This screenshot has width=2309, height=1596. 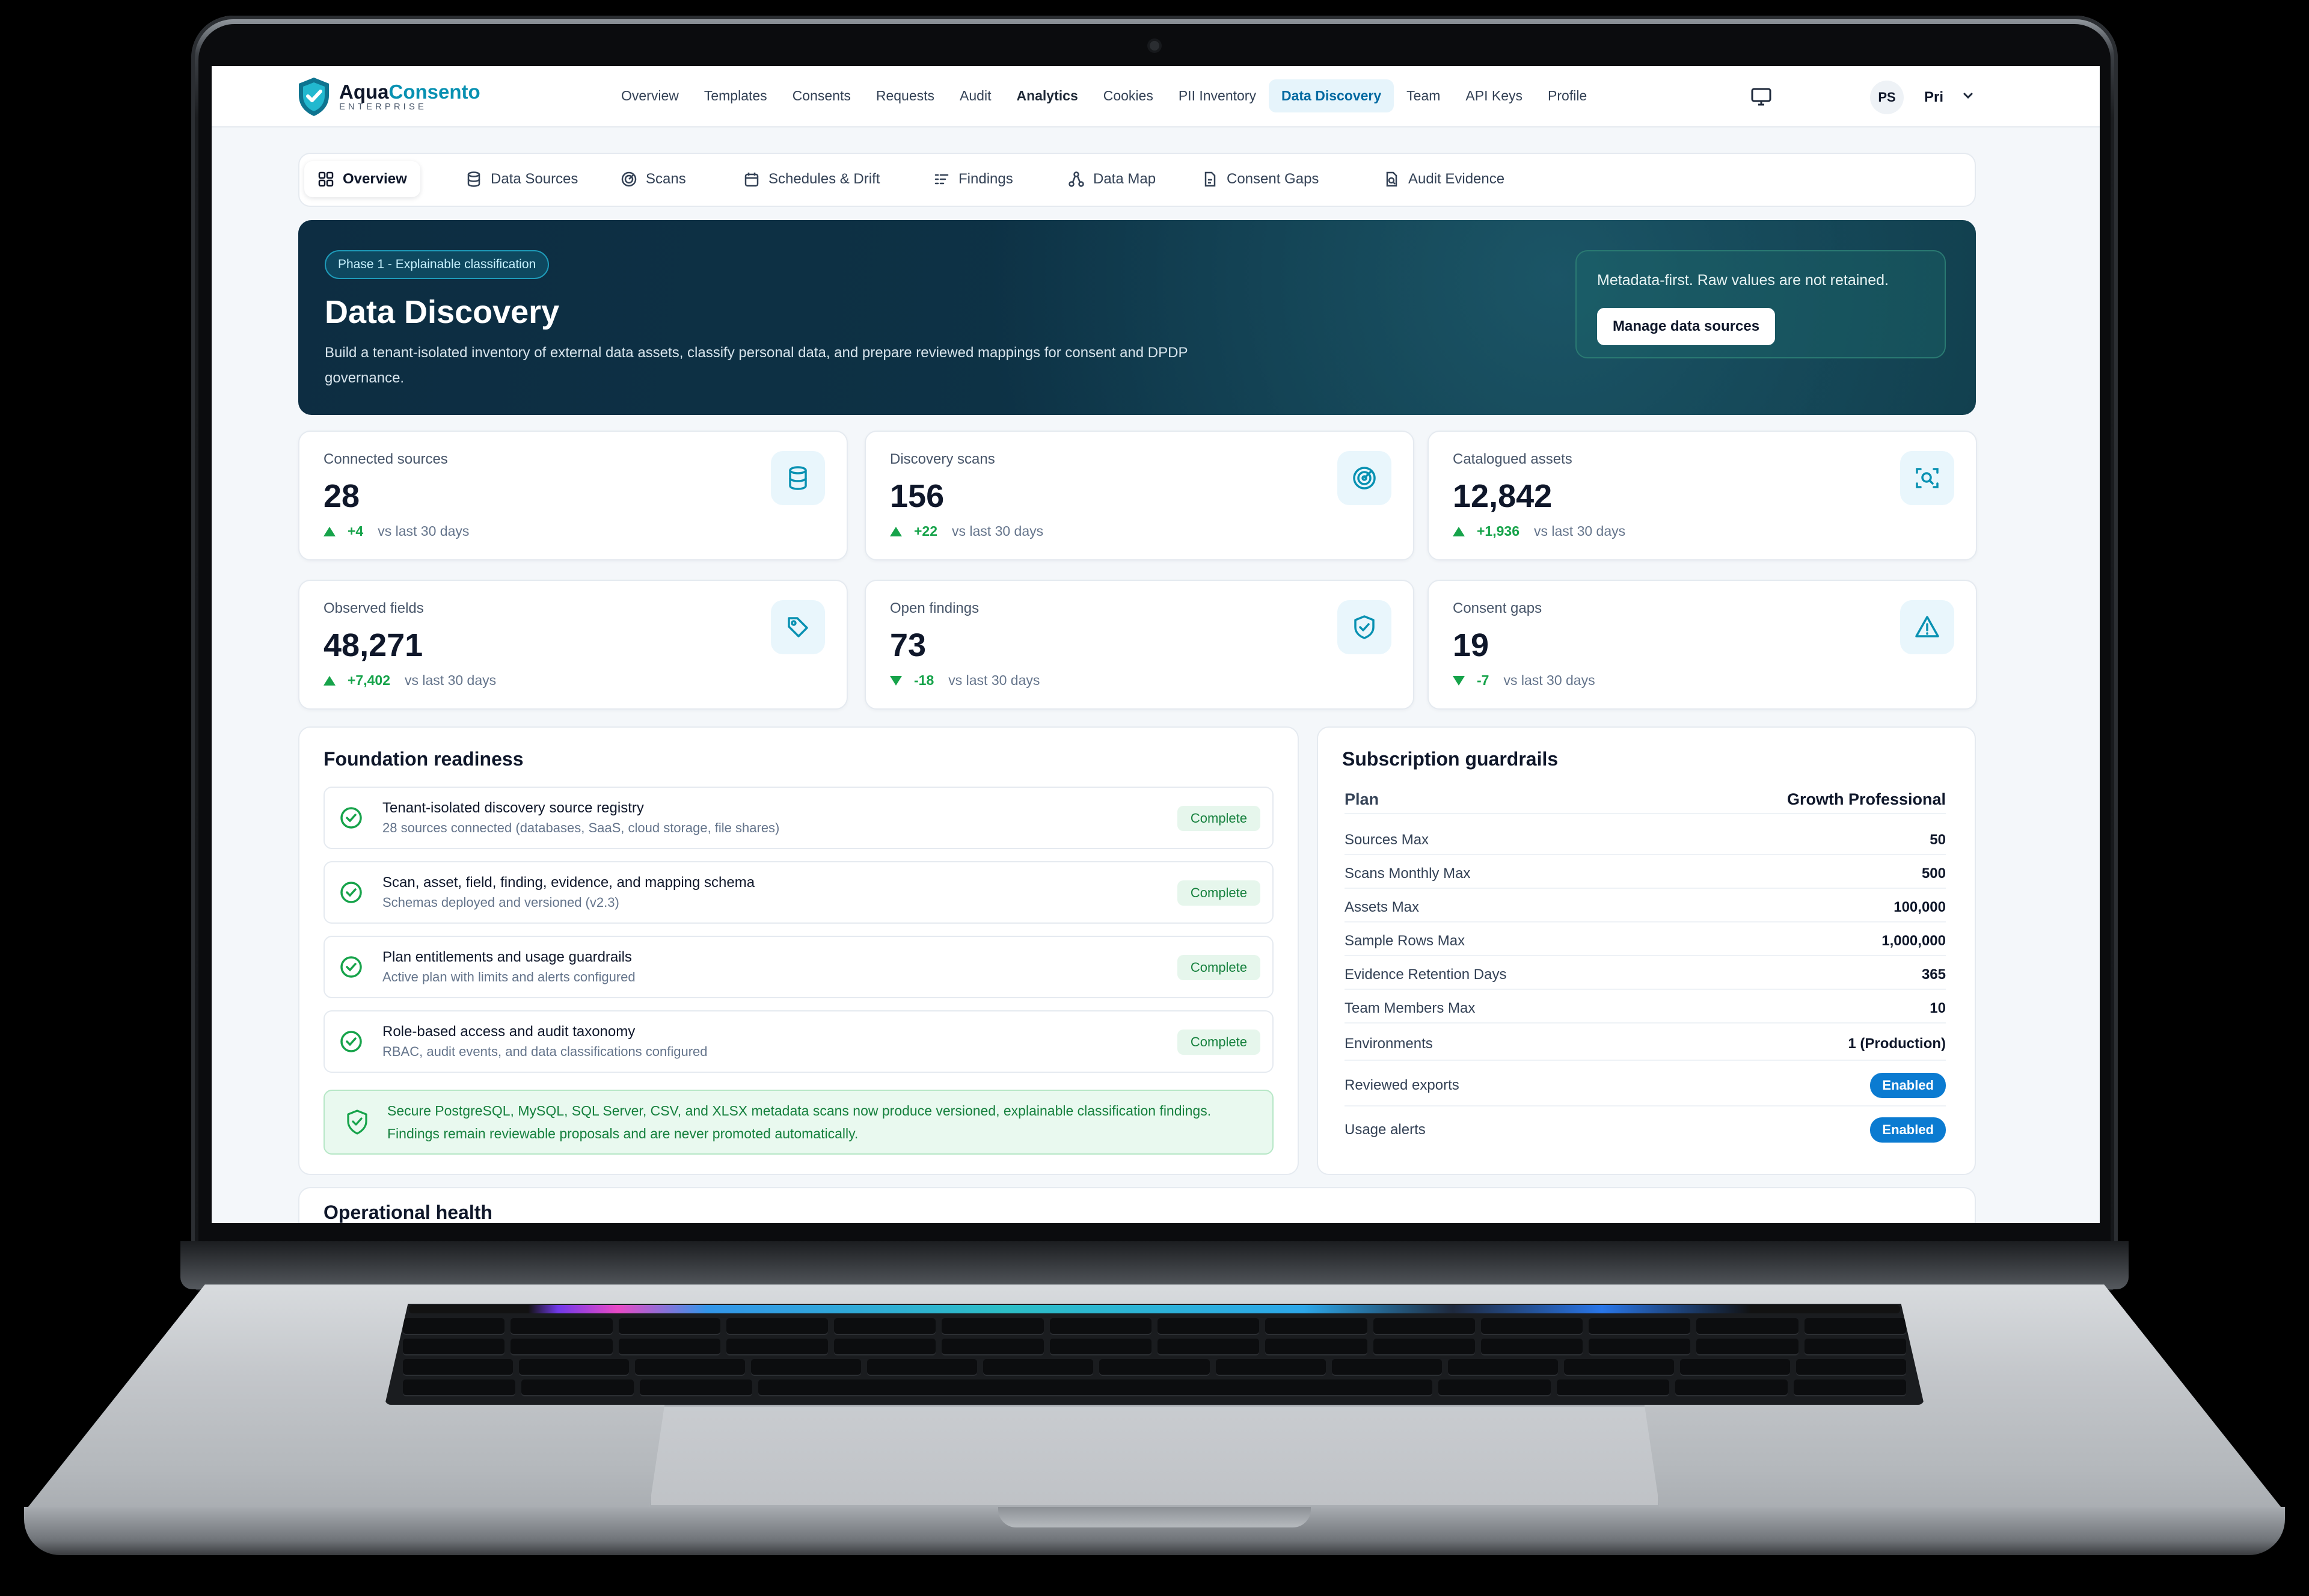 What do you see at coordinates (1934, 97) in the screenshot?
I see `user-name: Pri` at bounding box center [1934, 97].